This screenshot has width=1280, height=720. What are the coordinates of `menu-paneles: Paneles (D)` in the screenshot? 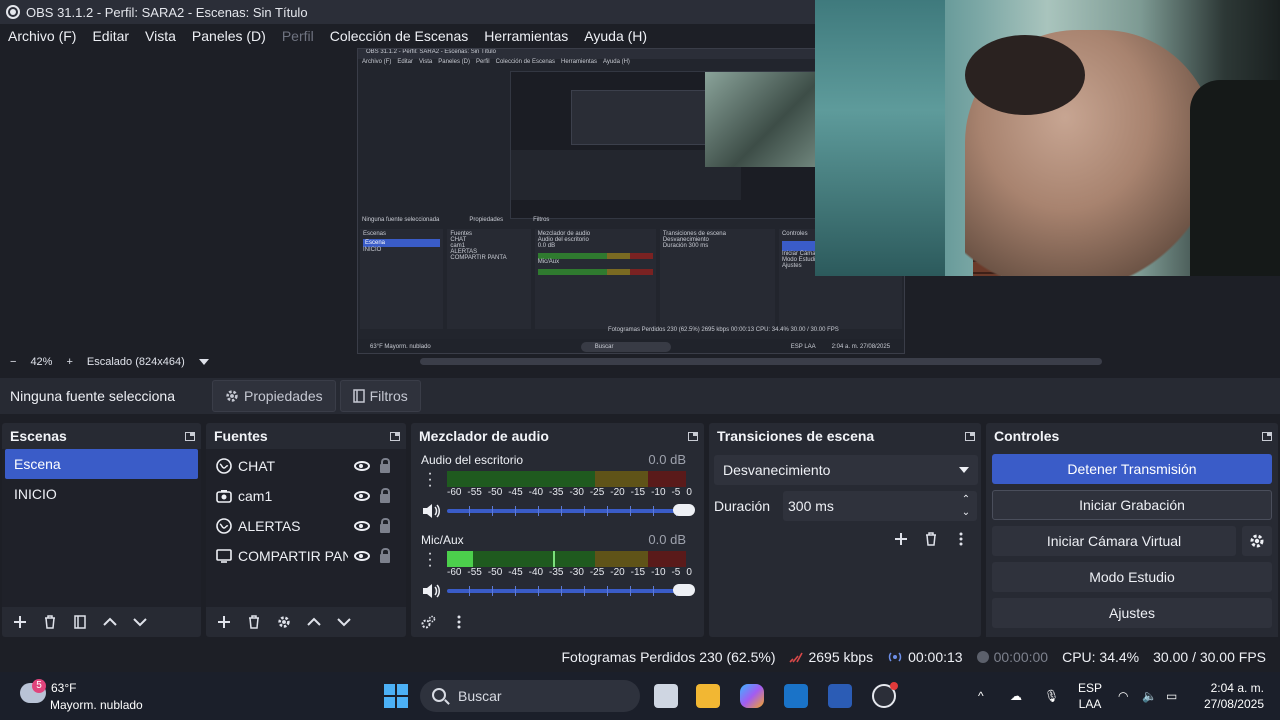 It's located at (229, 36).